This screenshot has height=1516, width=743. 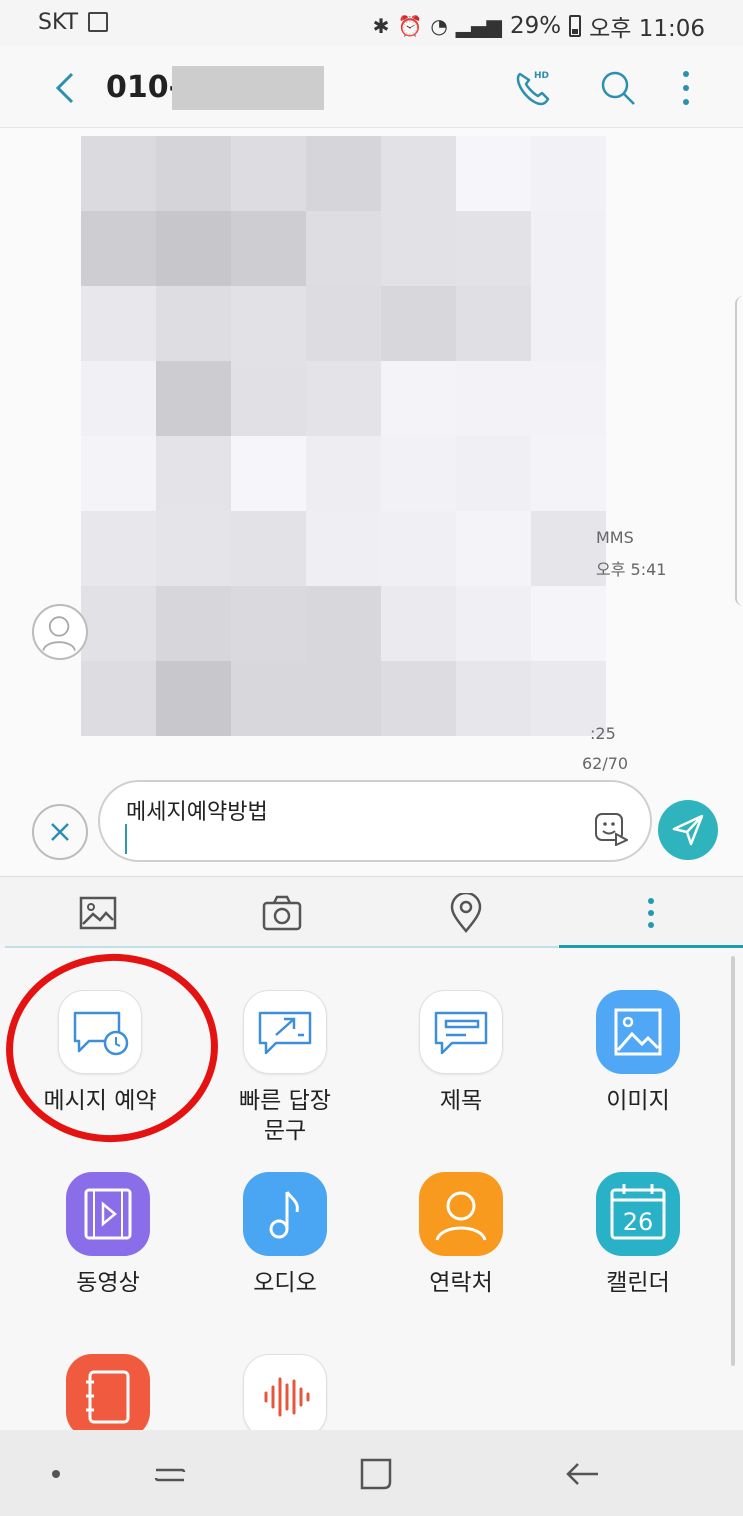 What do you see at coordinates (98, 913) in the screenshot?
I see `image-icon` at bounding box center [98, 913].